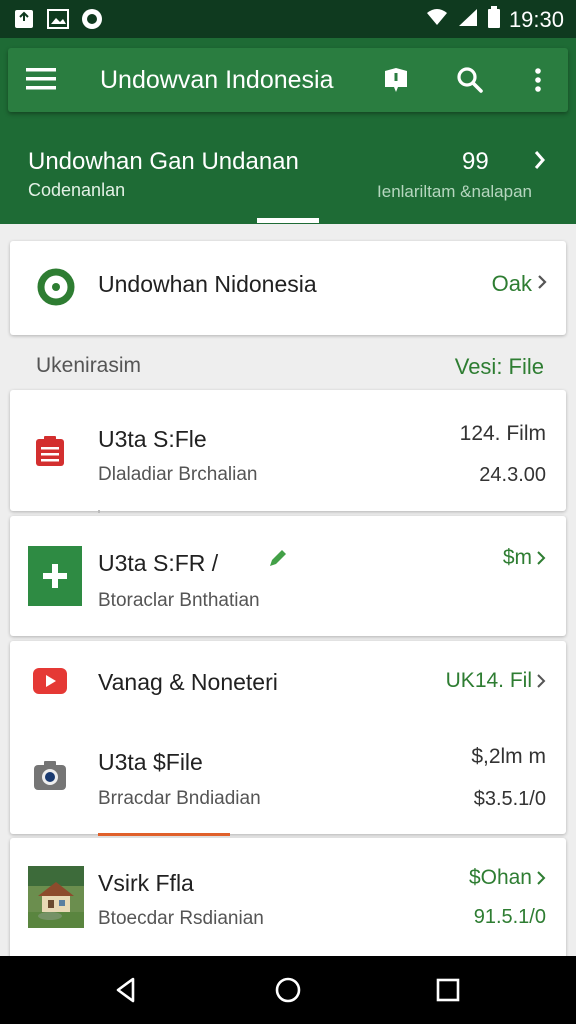  Describe the element at coordinates (288, 220) in the screenshot. I see `tab-indicator` at that location.